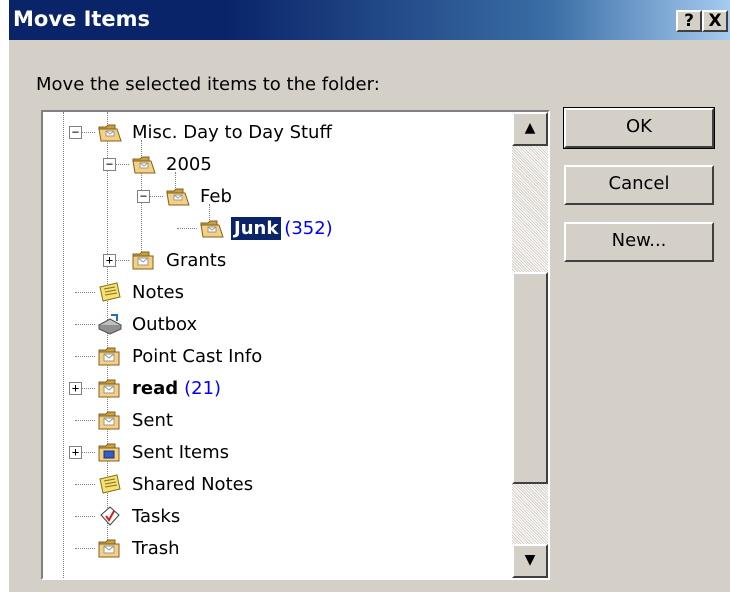 This screenshot has width=730, height=592. I want to click on tree-item: 2005, so click(173, 164).